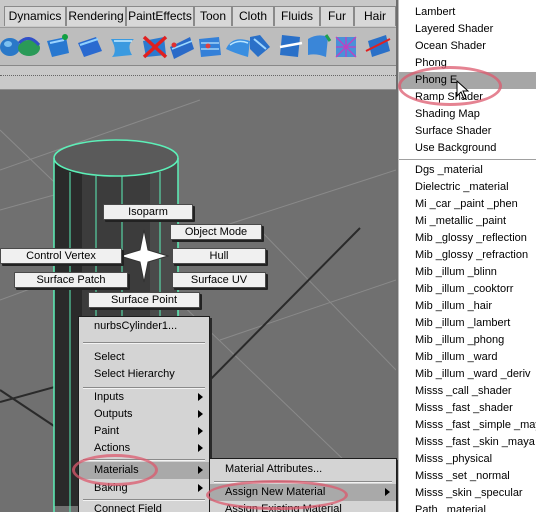 The width and height of the screenshot is (536, 512). I want to click on list-item: Misss _set _normal, so click(467, 476).